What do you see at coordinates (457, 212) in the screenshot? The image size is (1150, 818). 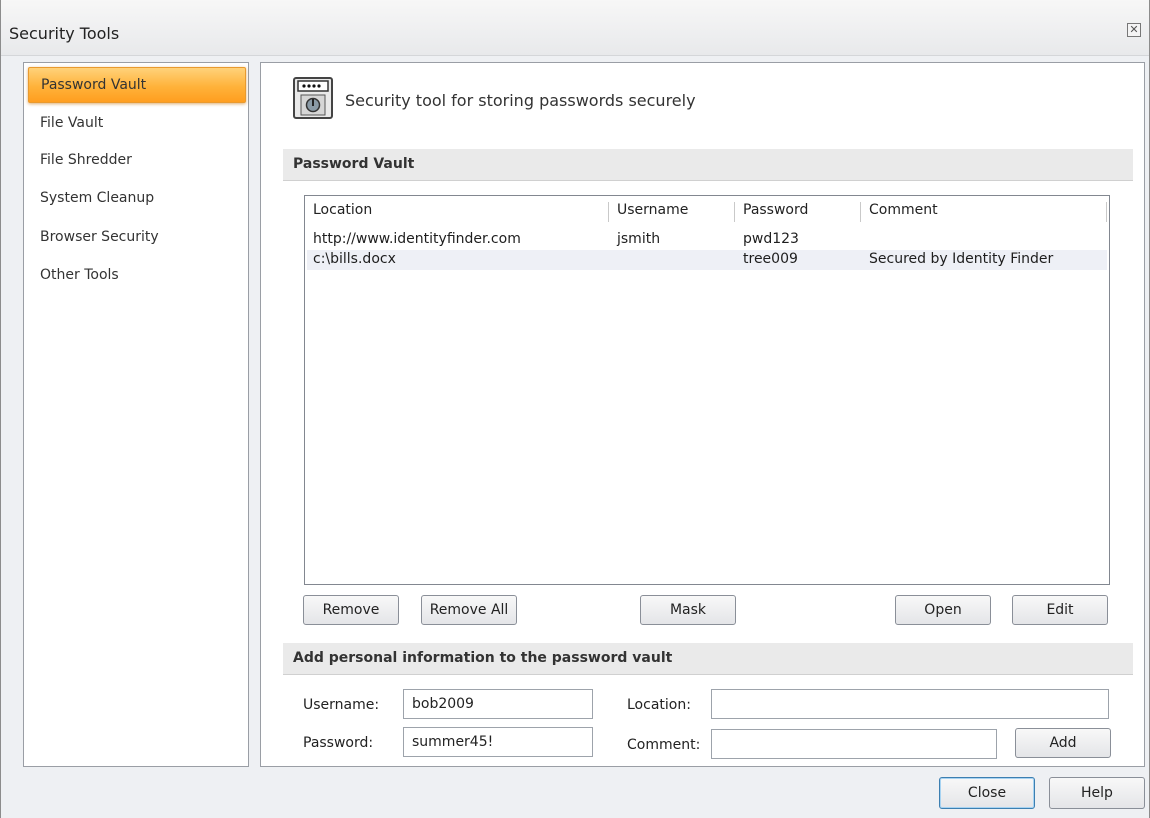 I see `column-header-location: Location` at bounding box center [457, 212].